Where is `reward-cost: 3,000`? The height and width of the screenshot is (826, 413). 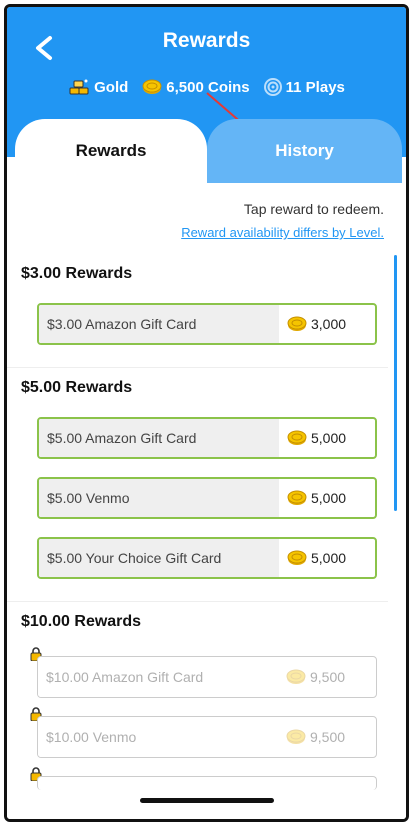
reward-cost: 3,000 is located at coordinates (327, 324).